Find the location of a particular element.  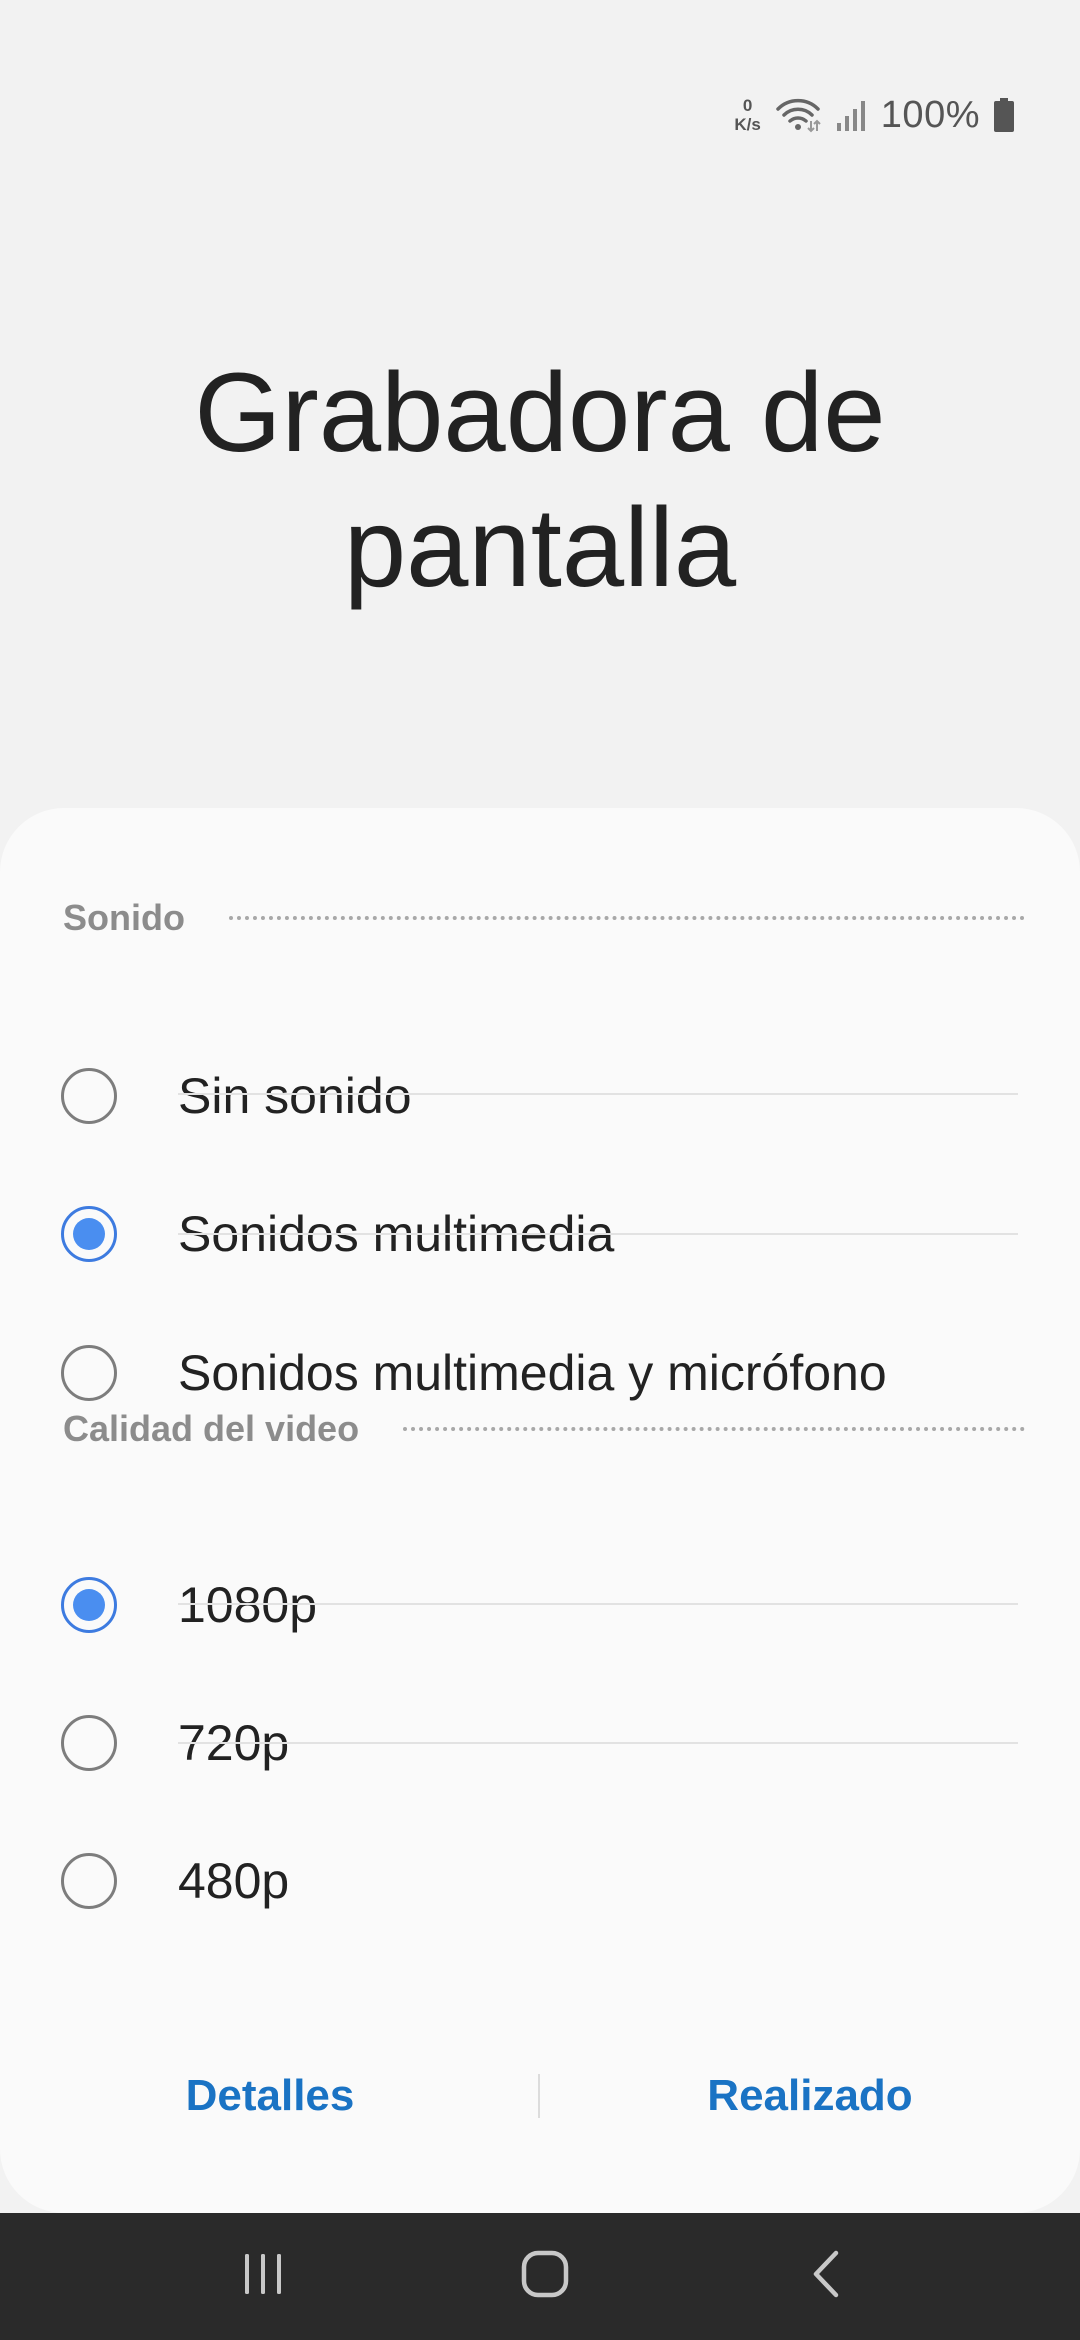

sound-section-header: Sonido is located at coordinates (544, 918).